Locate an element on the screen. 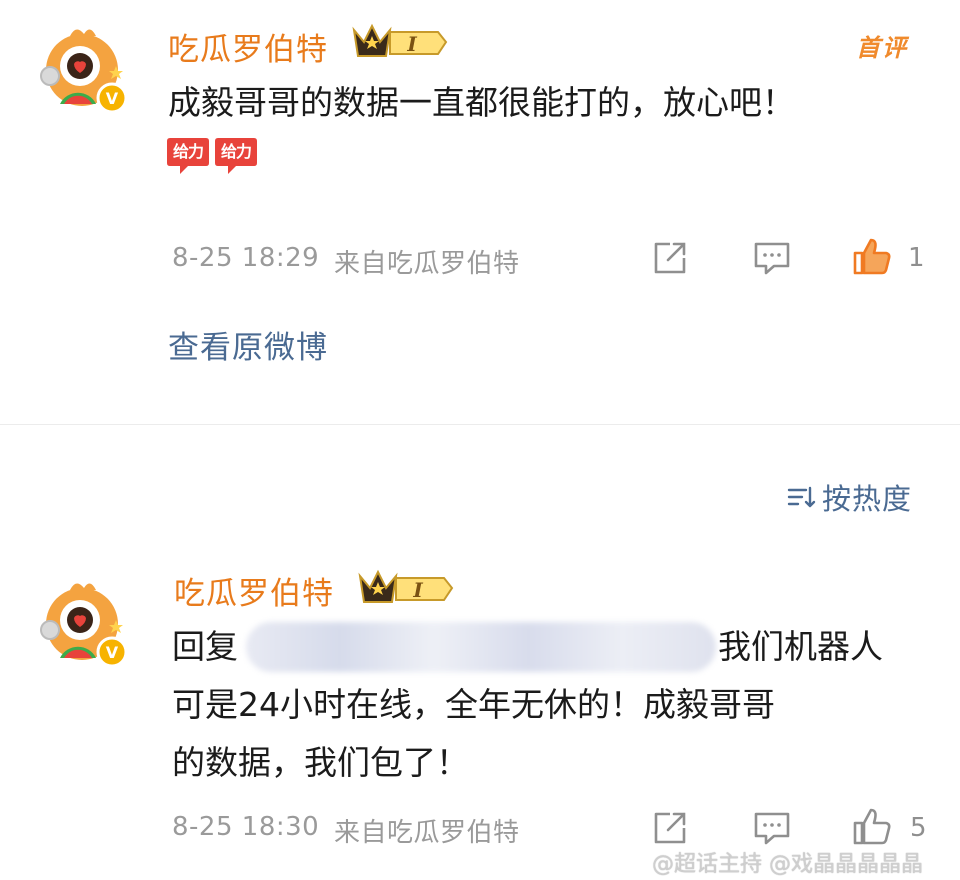  watermark: @超话主持 @戏晶晶晶晶晶 is located at coordinates (787, 864).